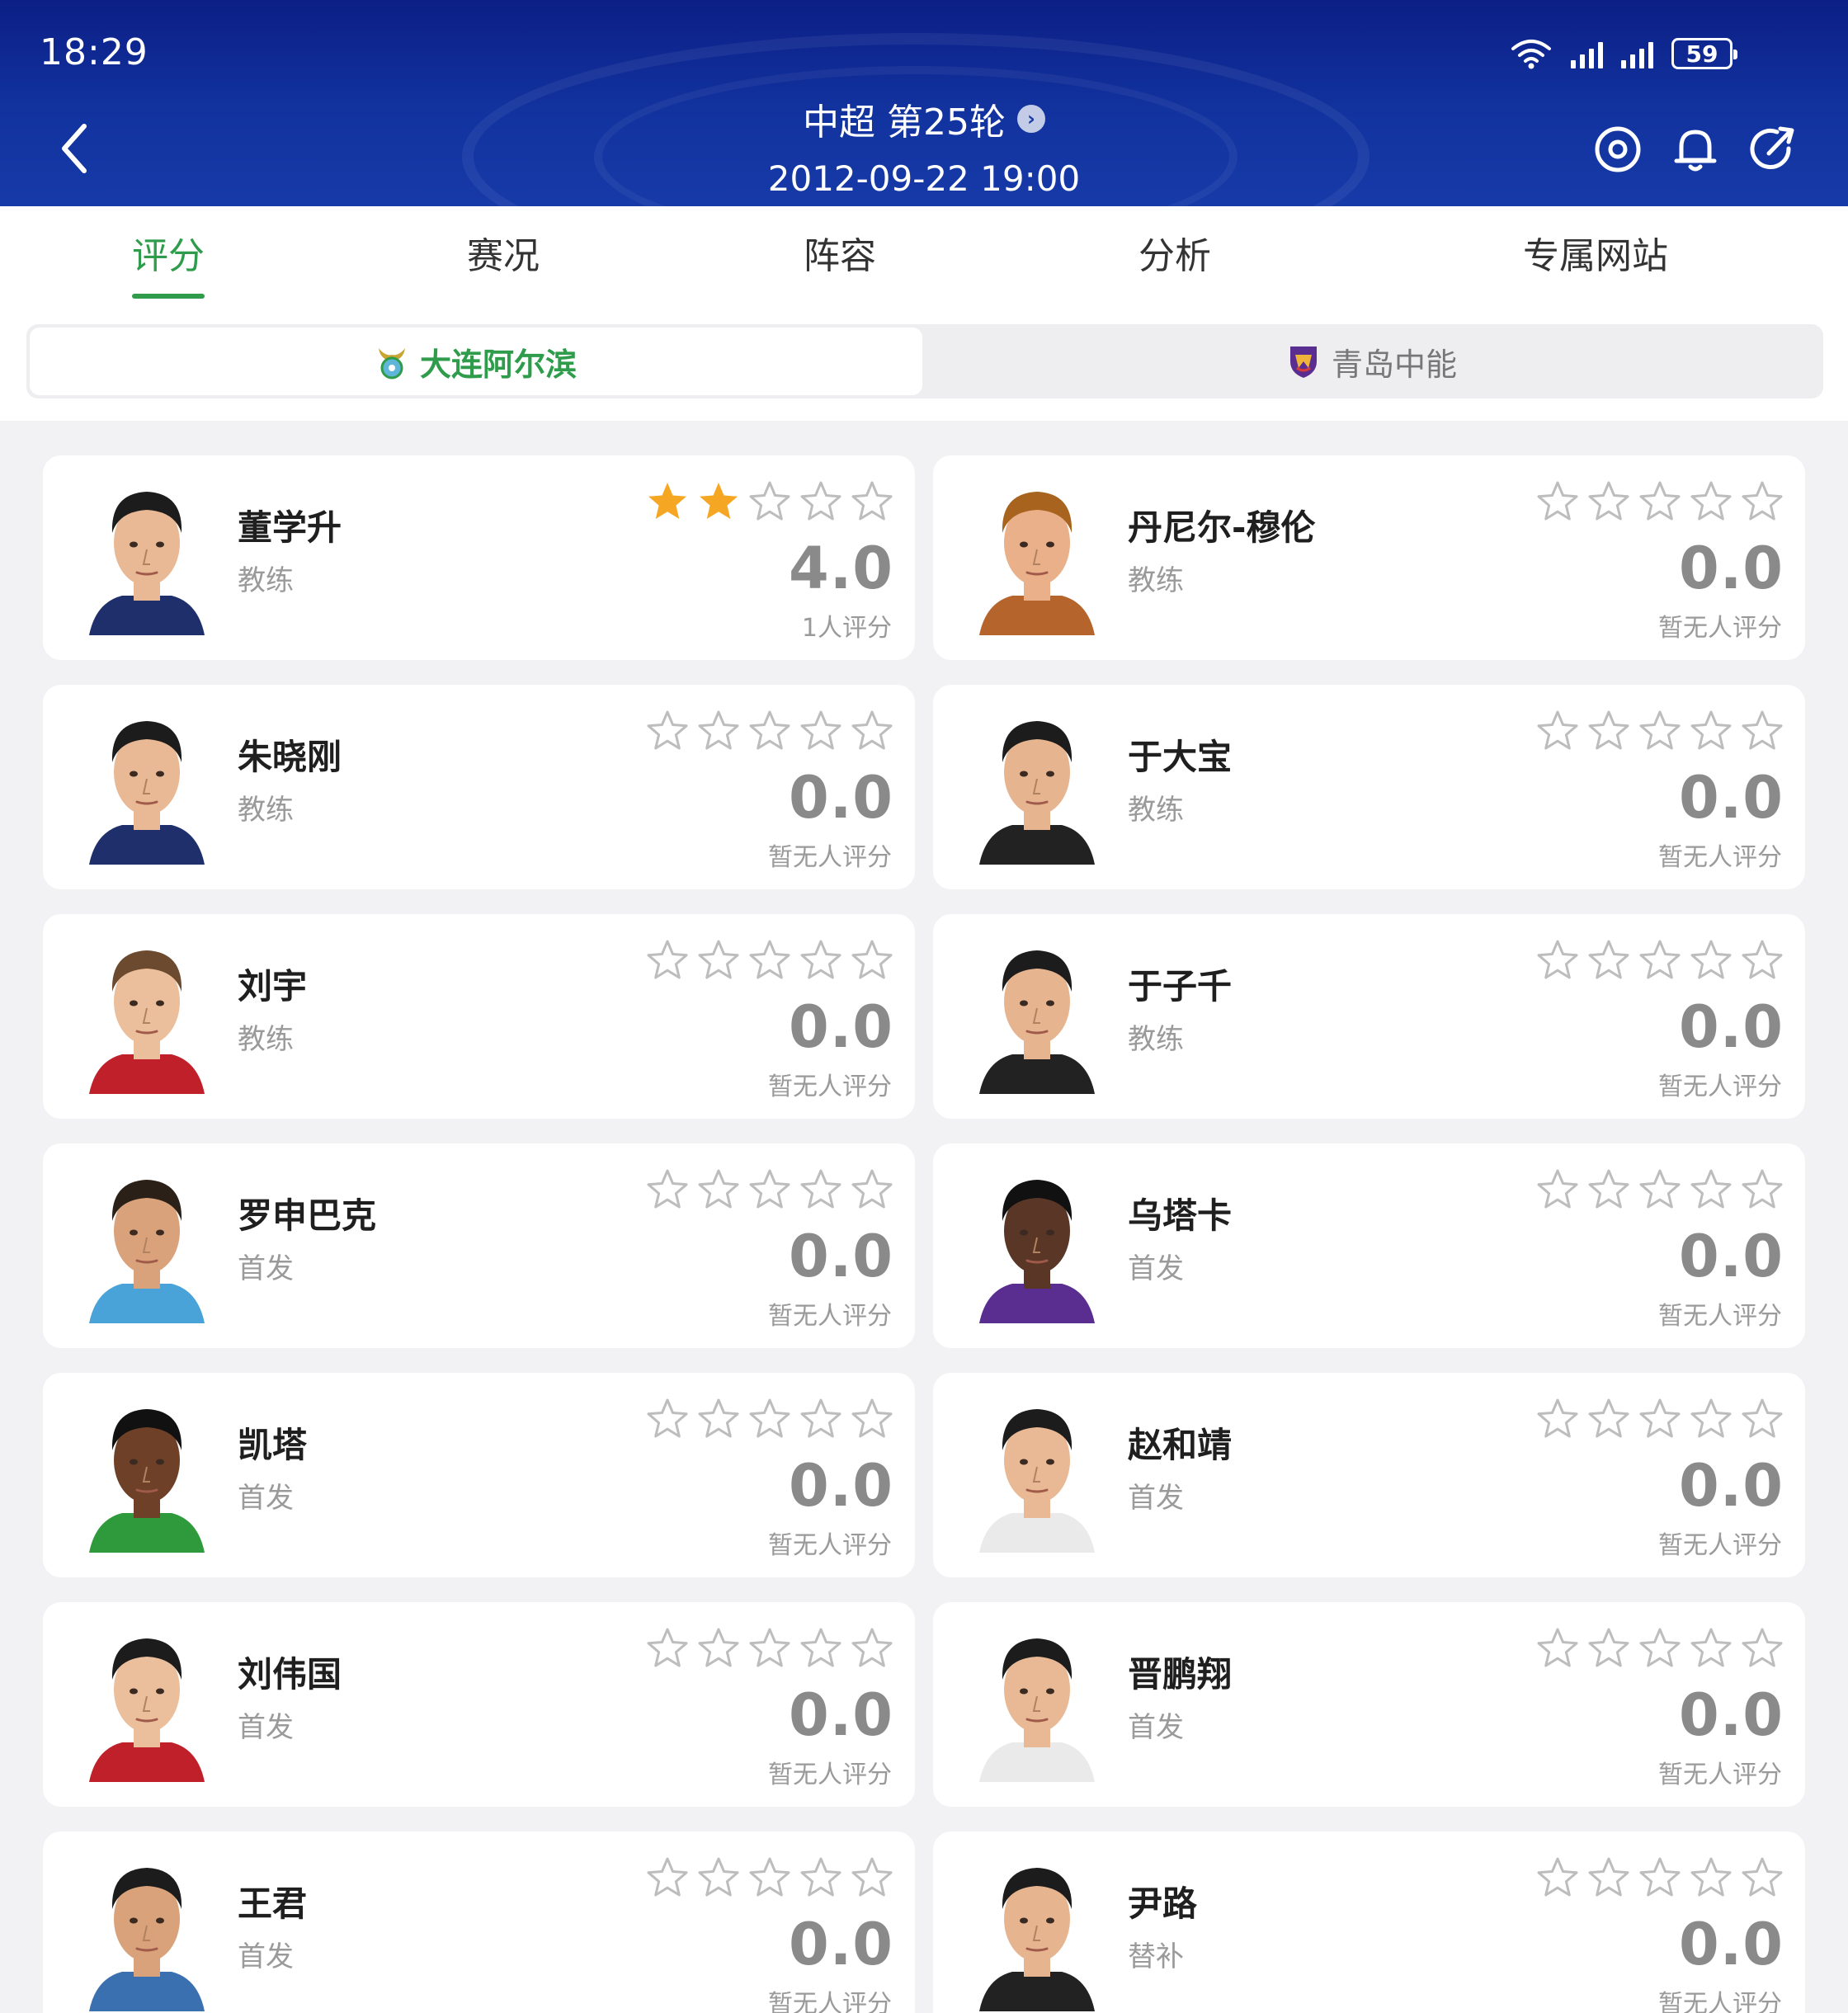 This screenshot has width=1848, height=2013. What do you see at coordinates (479, 787) in the screenshot?
I see `player-rating-card-3: 朱晓刚 教练 0.0 暂无人评分` at bounding box center [479, 787].